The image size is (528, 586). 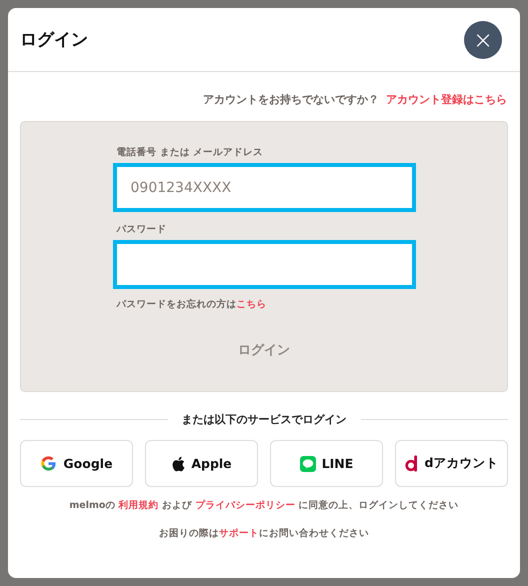 What do you see at coordinates (245, 505) in the screenshot?
I see `link: プライバシーポリシー` at bounding box center [245, 505].